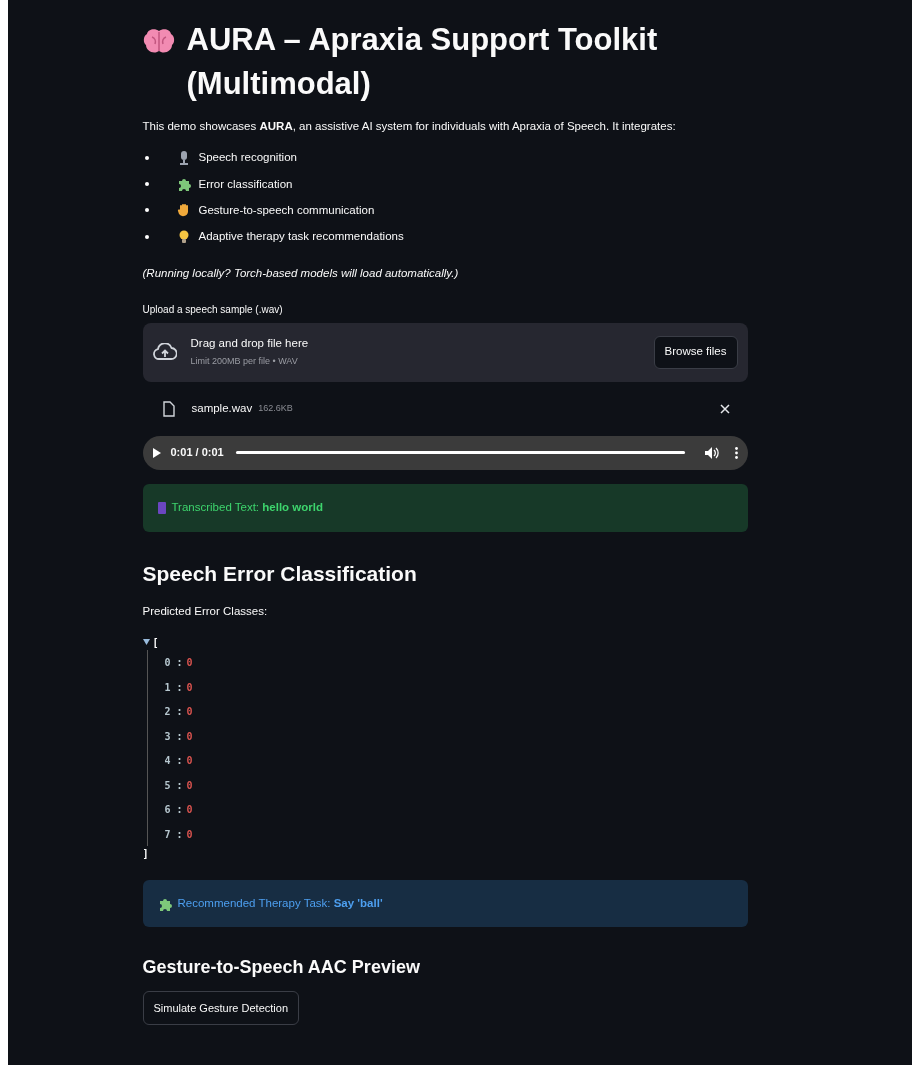 This screenshot has width=920, height=1065. What do you see at coordinates (280, 573) in the screenshot?
I see `section-heading: Speech Error Classification` at bounding box center [280, 573].